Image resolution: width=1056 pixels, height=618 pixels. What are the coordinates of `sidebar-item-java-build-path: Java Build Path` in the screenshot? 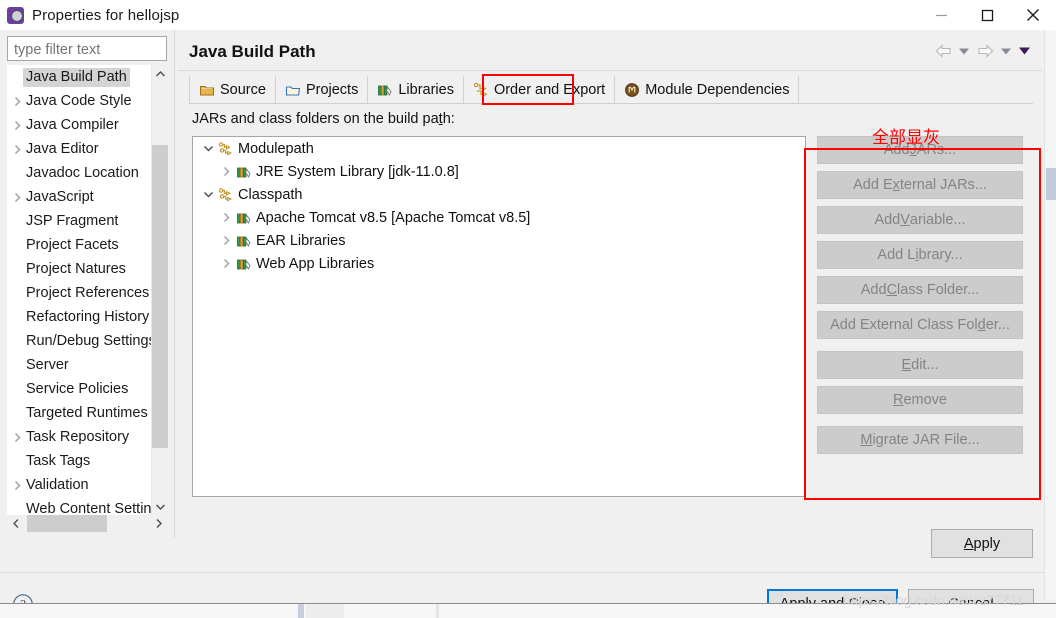 It's located at (87, 77).